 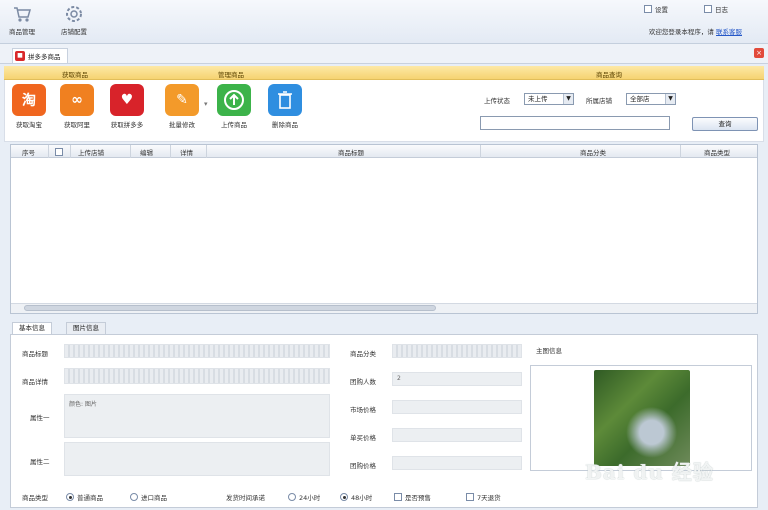 I want to click on cart-icon, so click(x=22, y=14).